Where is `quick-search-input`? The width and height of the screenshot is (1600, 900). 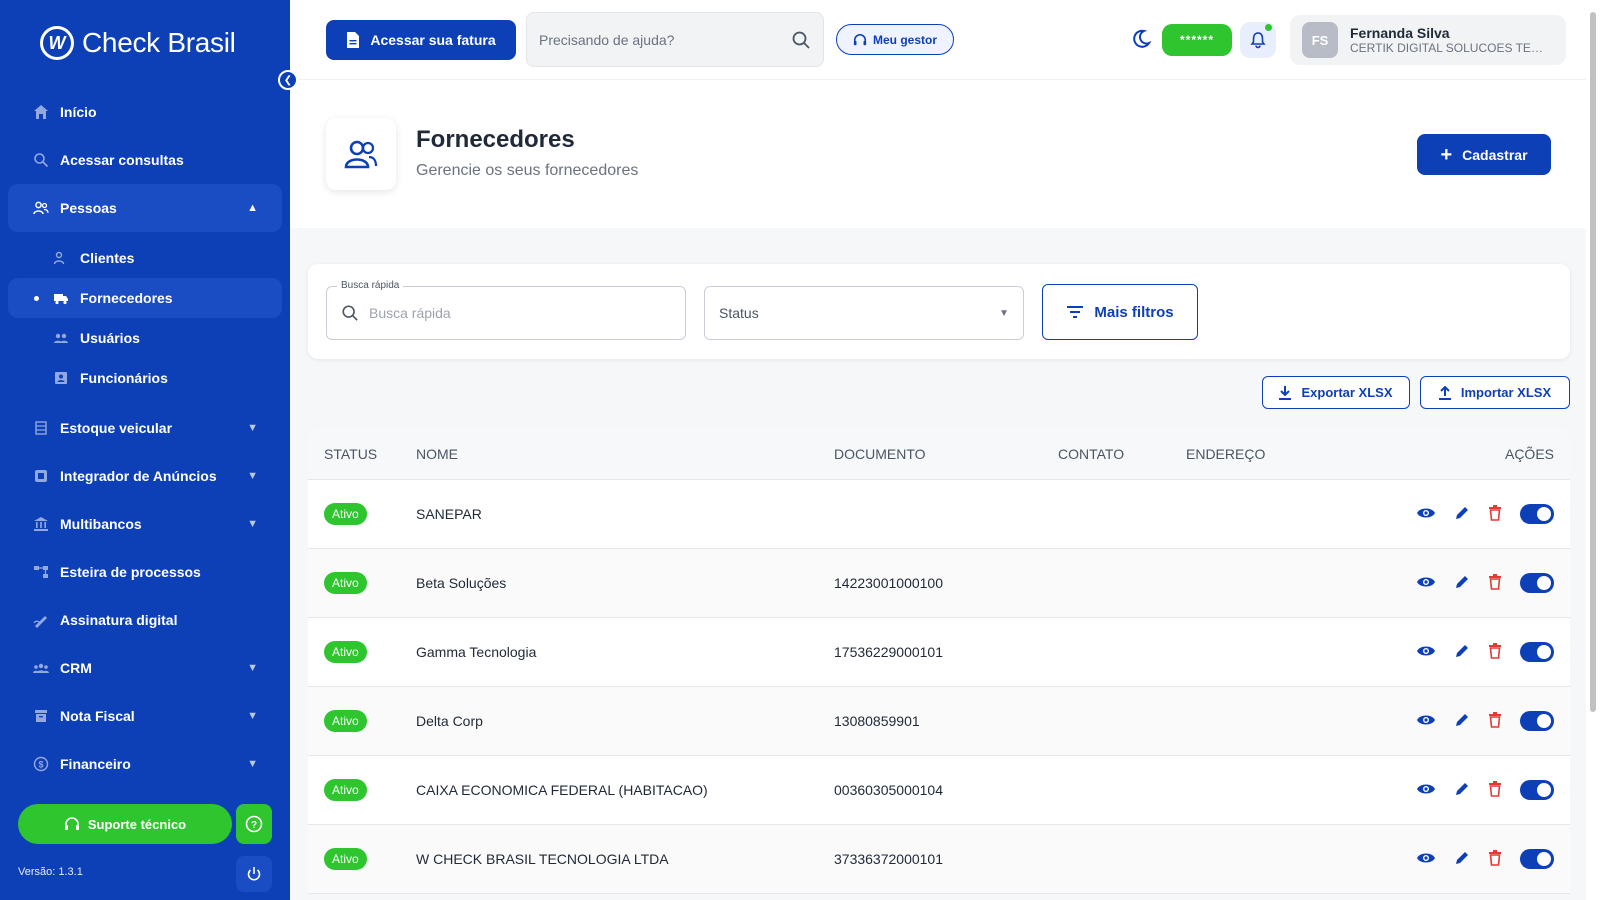
quick-search-input is located at coordinates (520, 313).